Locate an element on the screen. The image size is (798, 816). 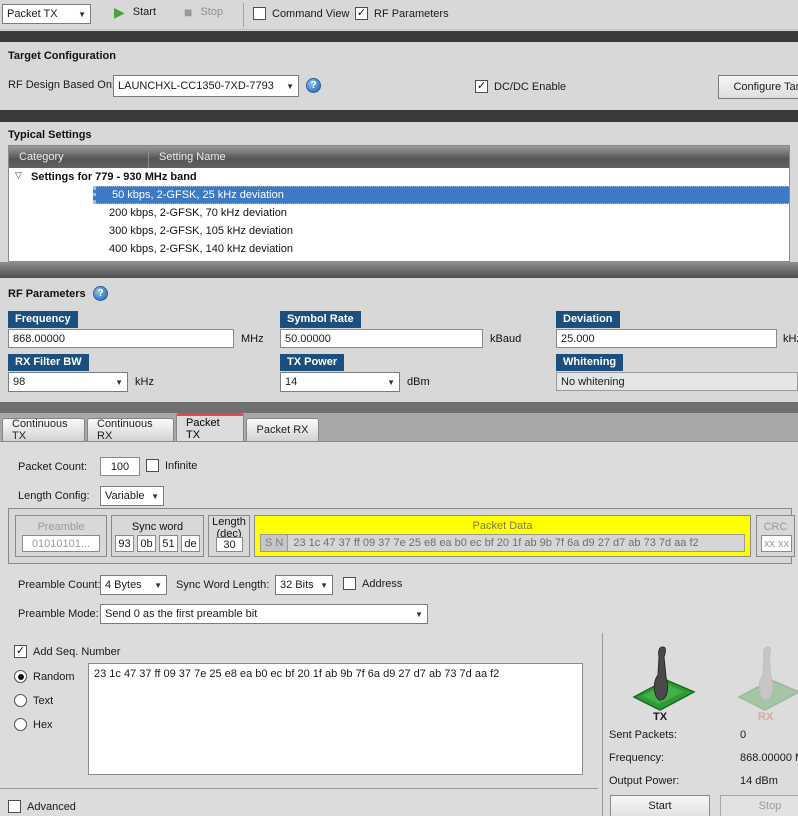
table-row-selected: 50 kbps, 2-GFSK, 25 kHz deviation is located at coordinates (399, 195).